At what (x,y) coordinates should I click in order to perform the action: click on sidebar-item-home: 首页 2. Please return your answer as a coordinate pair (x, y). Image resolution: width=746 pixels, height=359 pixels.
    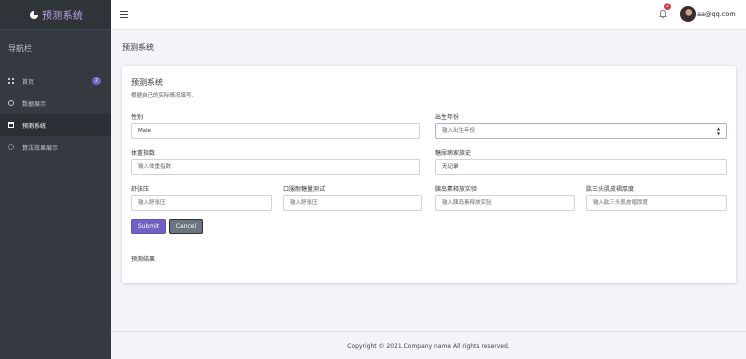
    Looking at the image, I should click on (55, 81).